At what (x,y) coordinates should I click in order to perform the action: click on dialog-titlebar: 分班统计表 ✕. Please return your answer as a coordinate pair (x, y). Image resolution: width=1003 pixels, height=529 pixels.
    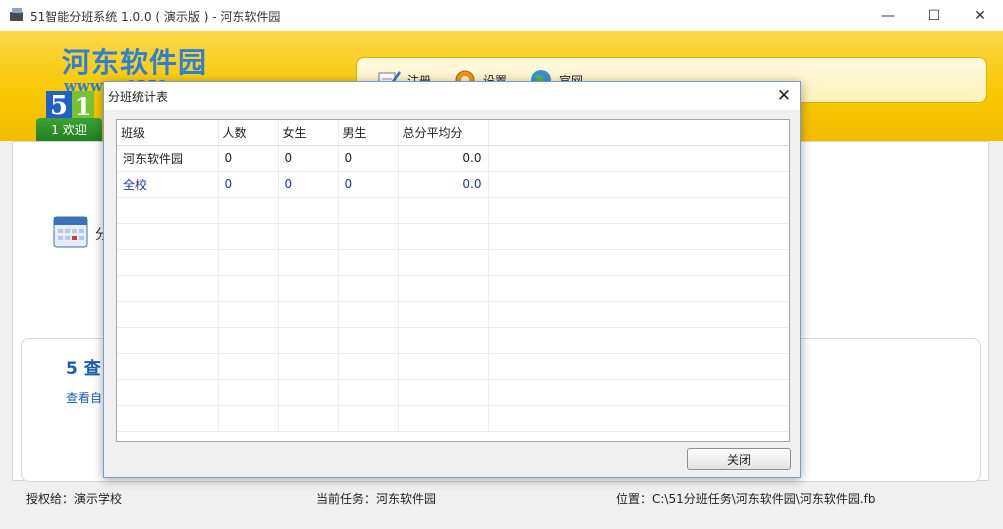
    Looking at the image, I should click on (452, 96).